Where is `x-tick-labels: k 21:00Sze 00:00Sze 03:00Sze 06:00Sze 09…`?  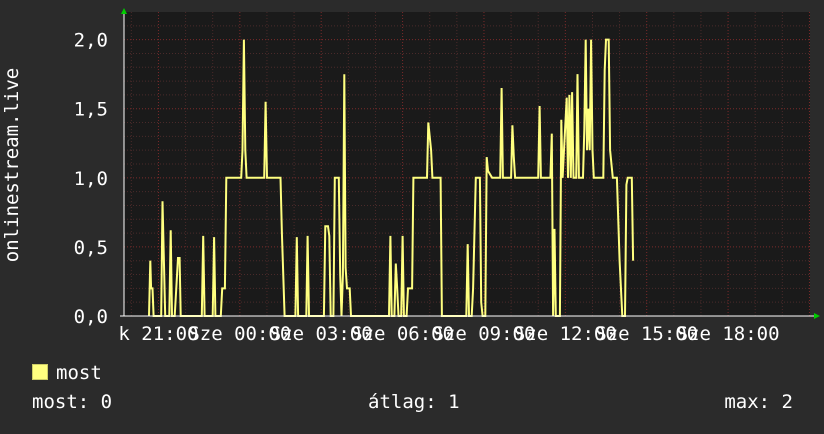
x-tick-labels: k 21:00Sze 00:00Sze 03:00Sze 06:00Sze 09… is located at coordinates (448, 334).